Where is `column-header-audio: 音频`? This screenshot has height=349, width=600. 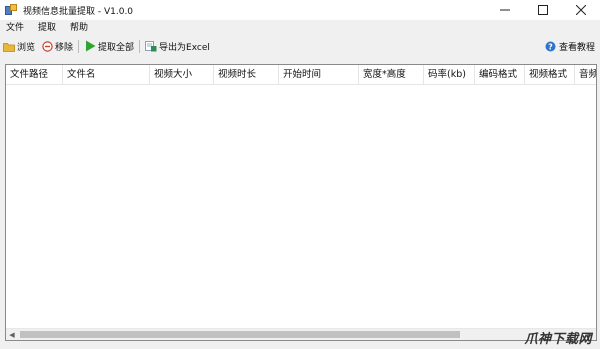 column-header-audio: 音频 is located at coordinates (585, 74).